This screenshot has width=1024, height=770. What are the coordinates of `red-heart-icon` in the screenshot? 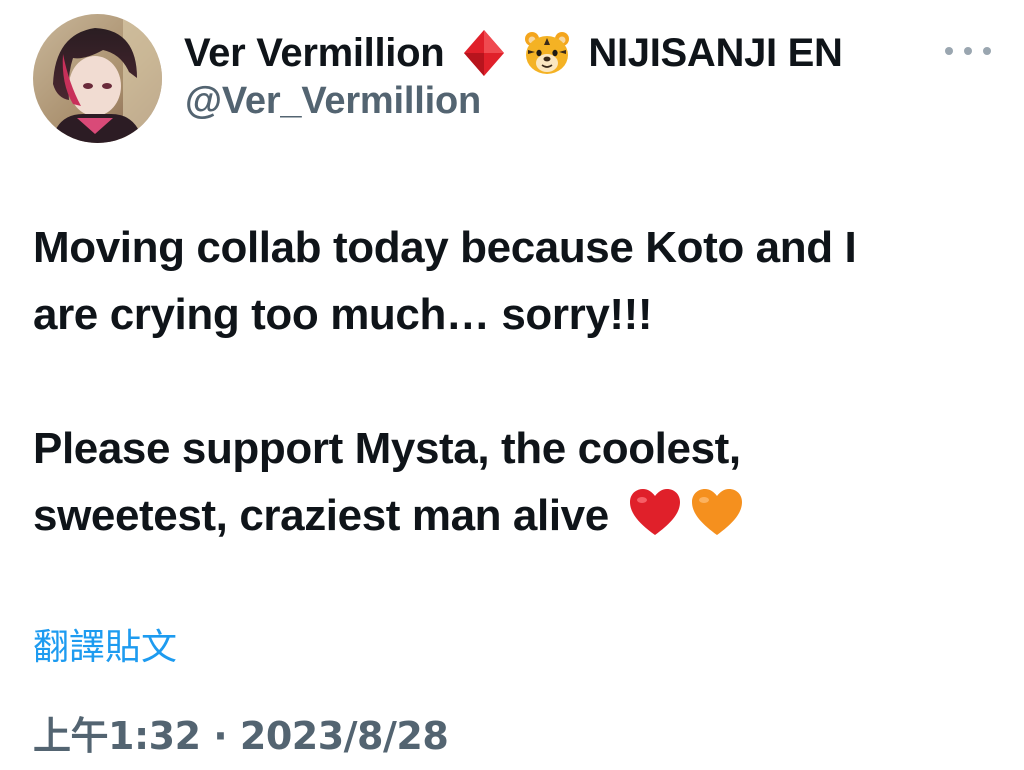 It's located at (655, 513).